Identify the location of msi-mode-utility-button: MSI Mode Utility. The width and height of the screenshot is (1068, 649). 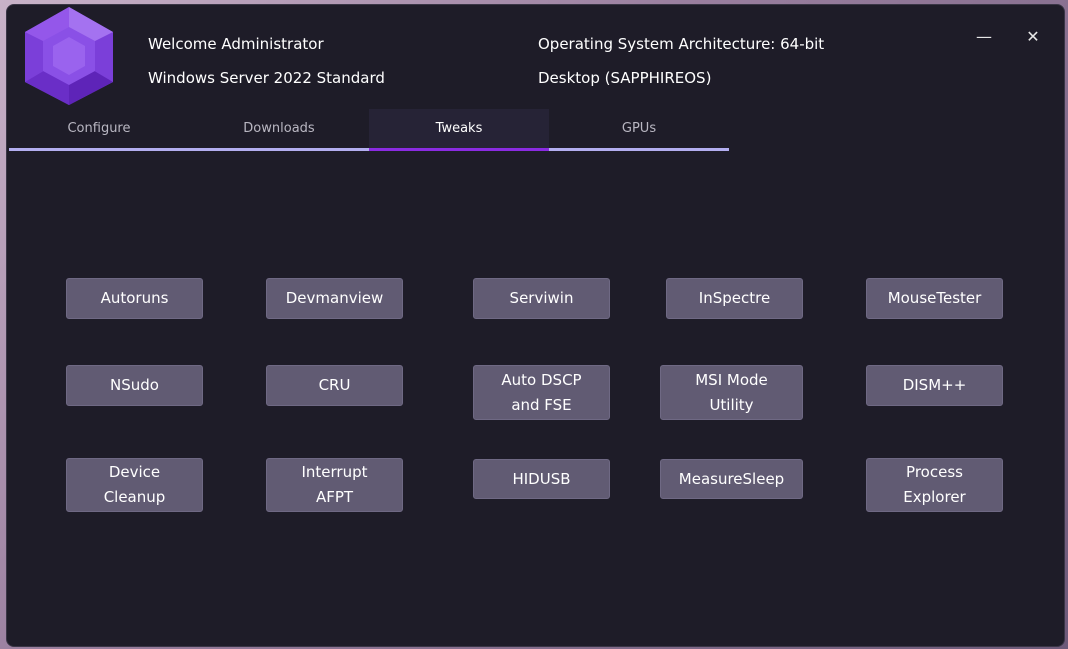
(731, 392).